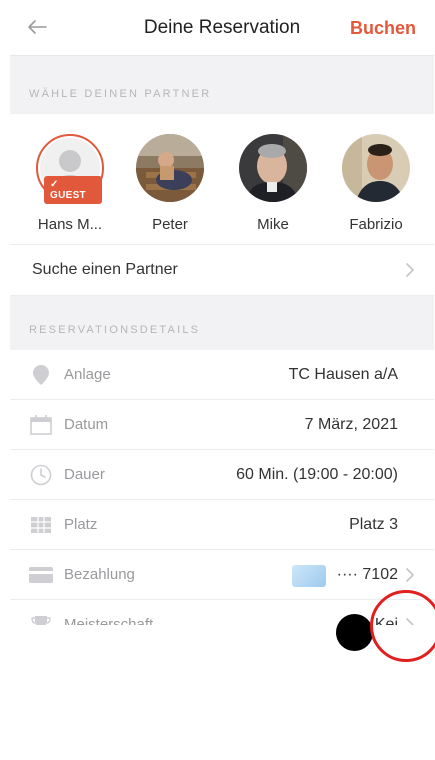 This screenshot has width=435, height=760. I want to click on avatar: ✓ GUEST, so click(70, 169).